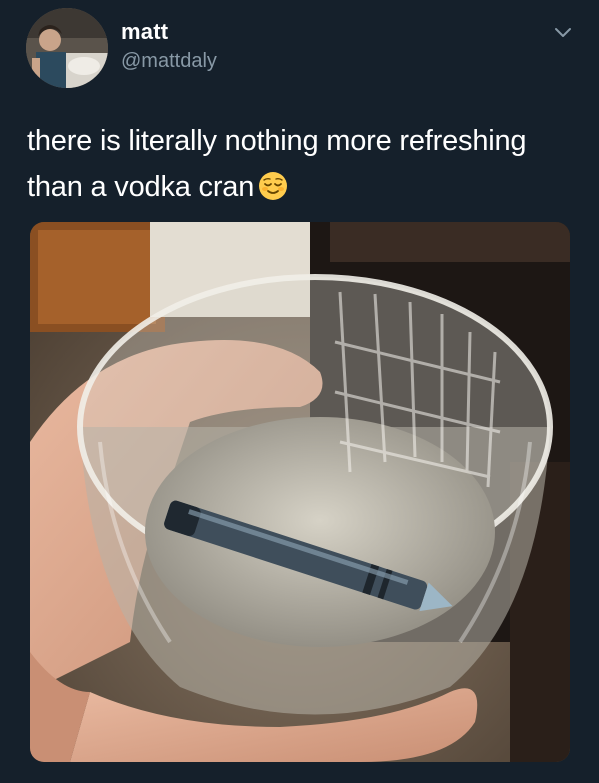  I want to click on author-display-name: matt, so click(144, 32).